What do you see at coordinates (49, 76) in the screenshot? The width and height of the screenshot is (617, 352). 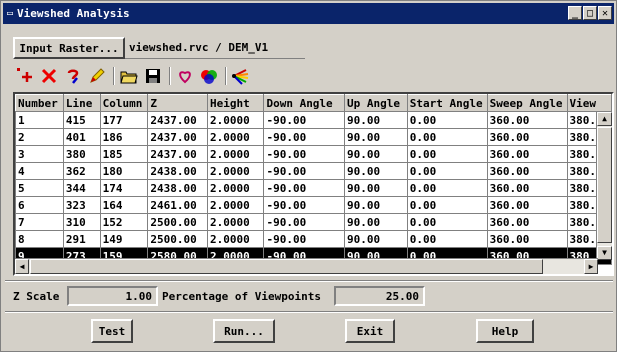 I see `delete-icon` at bounding box center [49, 76].